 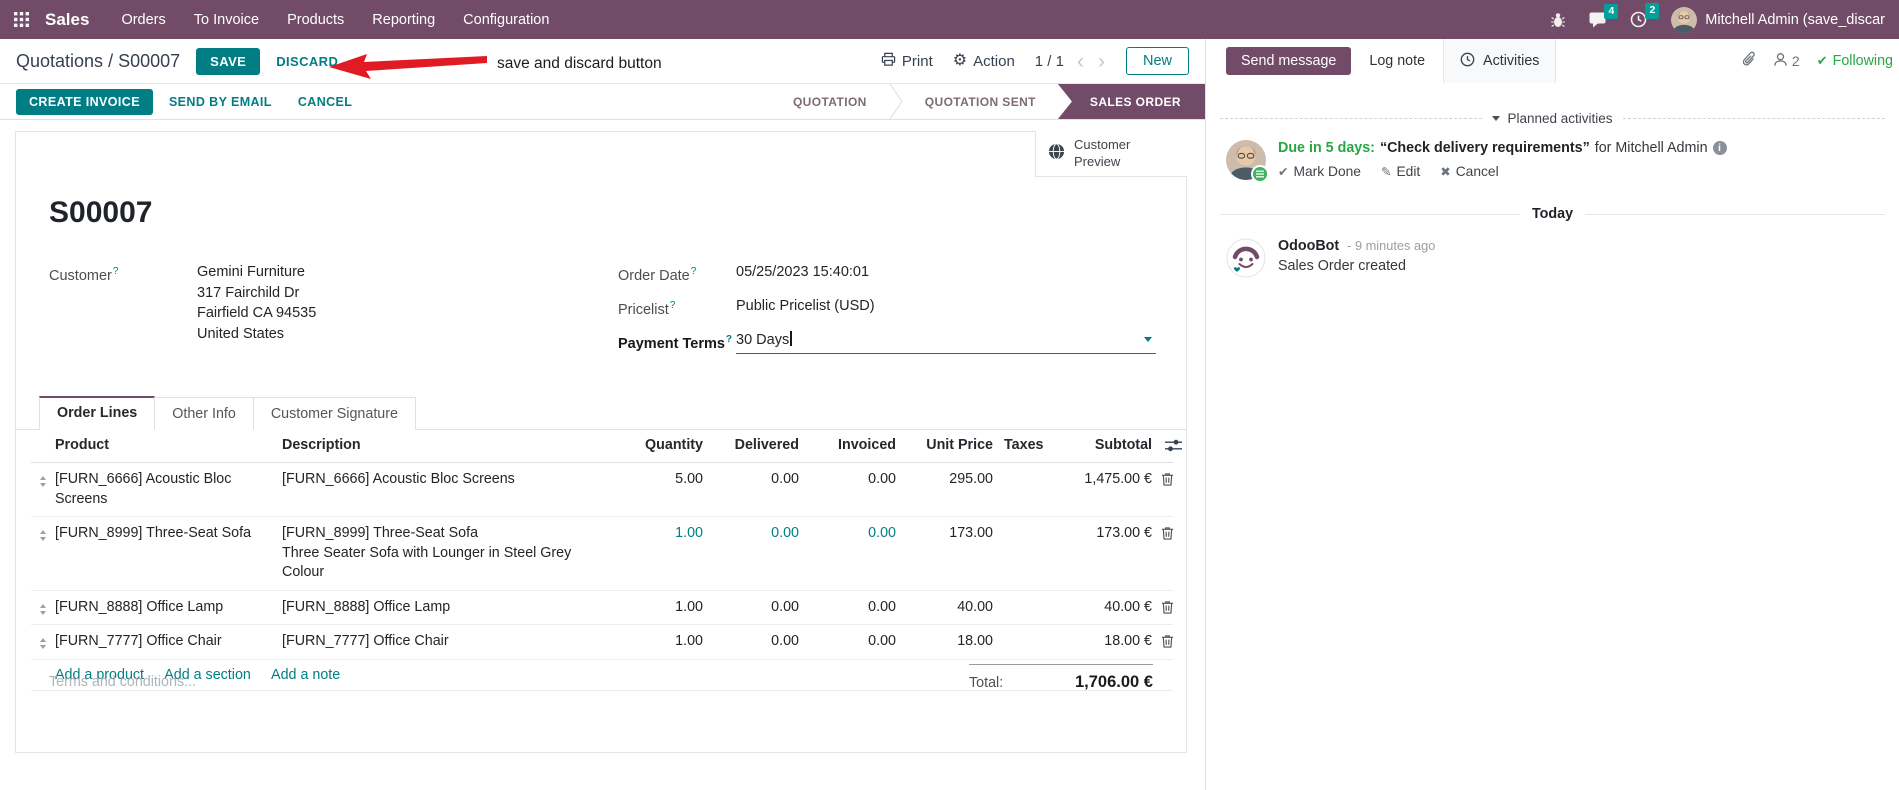 What do you see at coordinates (655, 445) in the screenshot?
I see `col-quantity: Quantity` at bounding box center [655, 445].